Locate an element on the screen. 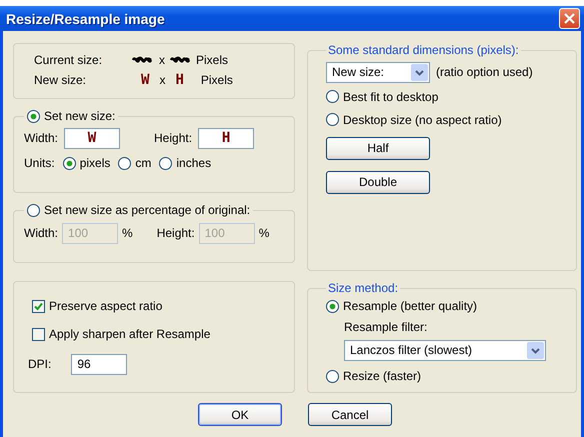  radio-label: cm is located at coordinates (143, 163).